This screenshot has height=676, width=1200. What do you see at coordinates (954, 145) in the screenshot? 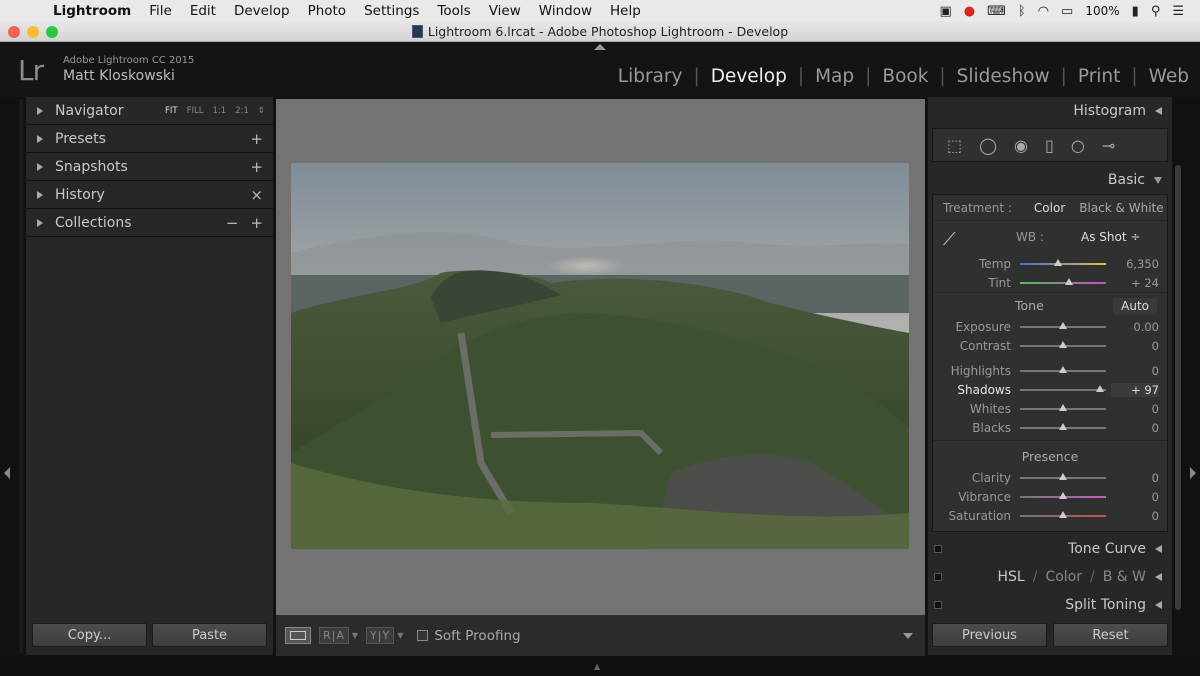
I see `crop-tool-icon: ⬚` at bounding box center [954, 145].